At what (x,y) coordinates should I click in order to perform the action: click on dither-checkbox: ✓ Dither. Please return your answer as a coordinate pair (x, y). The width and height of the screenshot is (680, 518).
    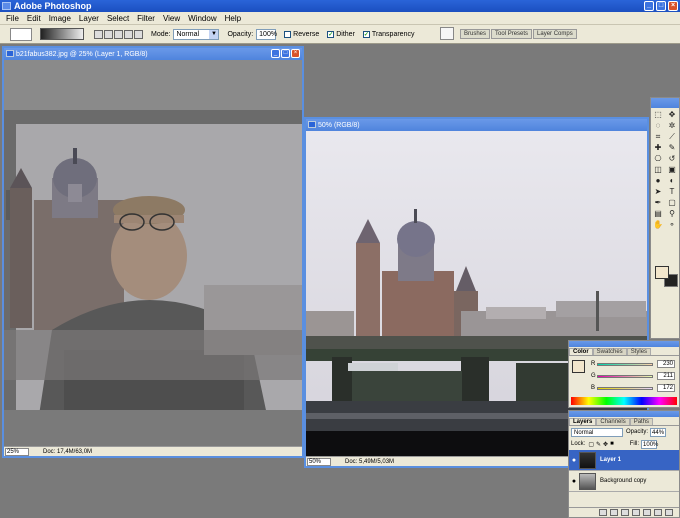
    Looking at the image, I should click on (341, 34).